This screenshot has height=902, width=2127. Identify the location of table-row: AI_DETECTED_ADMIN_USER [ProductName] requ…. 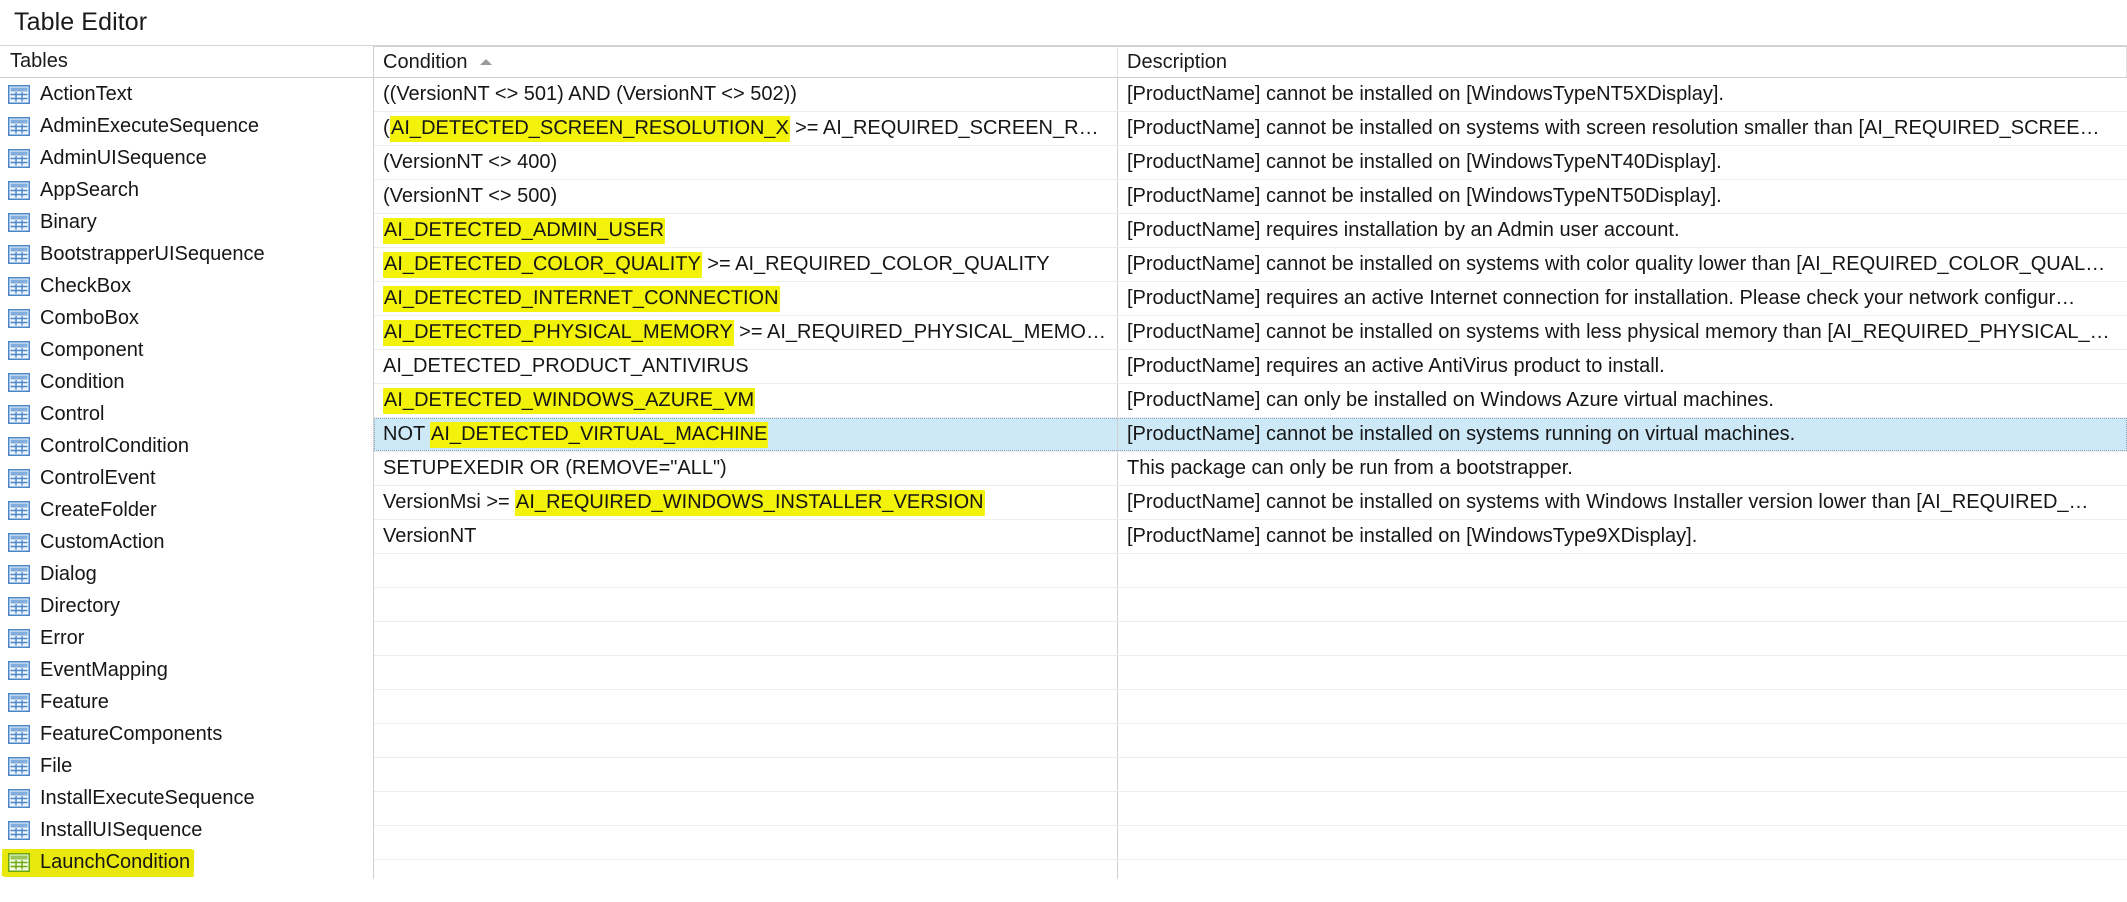
(1250, 231).